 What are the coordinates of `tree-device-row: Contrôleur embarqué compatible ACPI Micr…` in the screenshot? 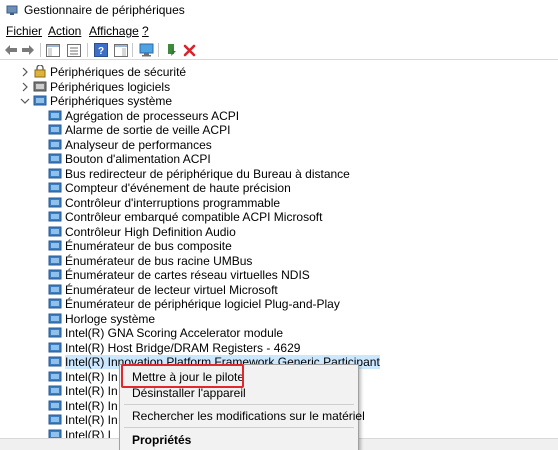 It's located at (279, 217).